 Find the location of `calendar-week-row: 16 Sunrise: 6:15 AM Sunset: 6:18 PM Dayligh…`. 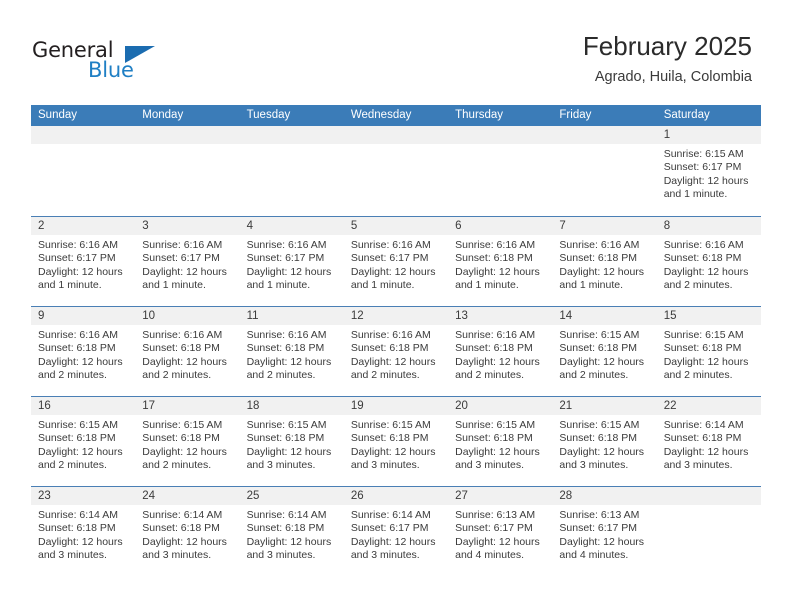

calendar-week-row: 16 Sunrise: 6:15 AM Sunset: 6:18 PM Dayligh… is located at coordinates (396, 441).